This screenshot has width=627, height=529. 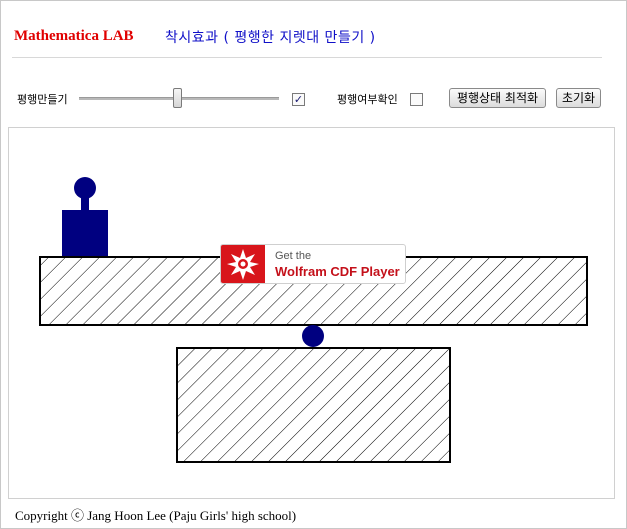 I want to click on cdf-player-badge: Get the Wolfram CDF Player, so click(x=313, y=264).